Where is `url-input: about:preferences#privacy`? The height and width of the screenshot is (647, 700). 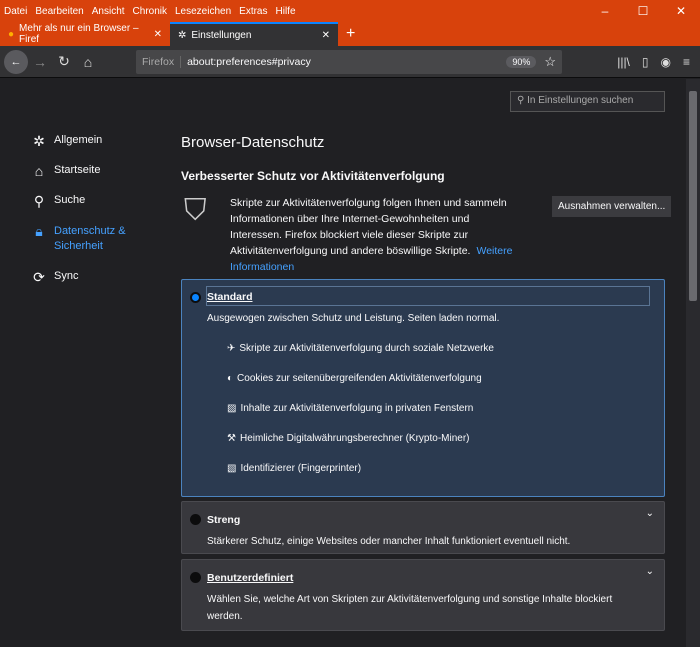 url-input: about:preferences#privacy is located at coordinates (249, 62).